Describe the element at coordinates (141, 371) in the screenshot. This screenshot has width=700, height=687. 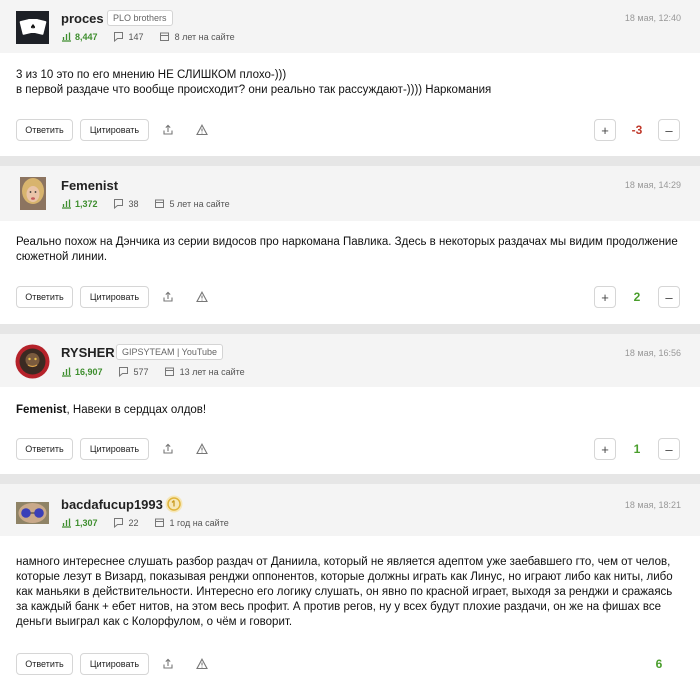
I see `comments-count: 577` at that location.